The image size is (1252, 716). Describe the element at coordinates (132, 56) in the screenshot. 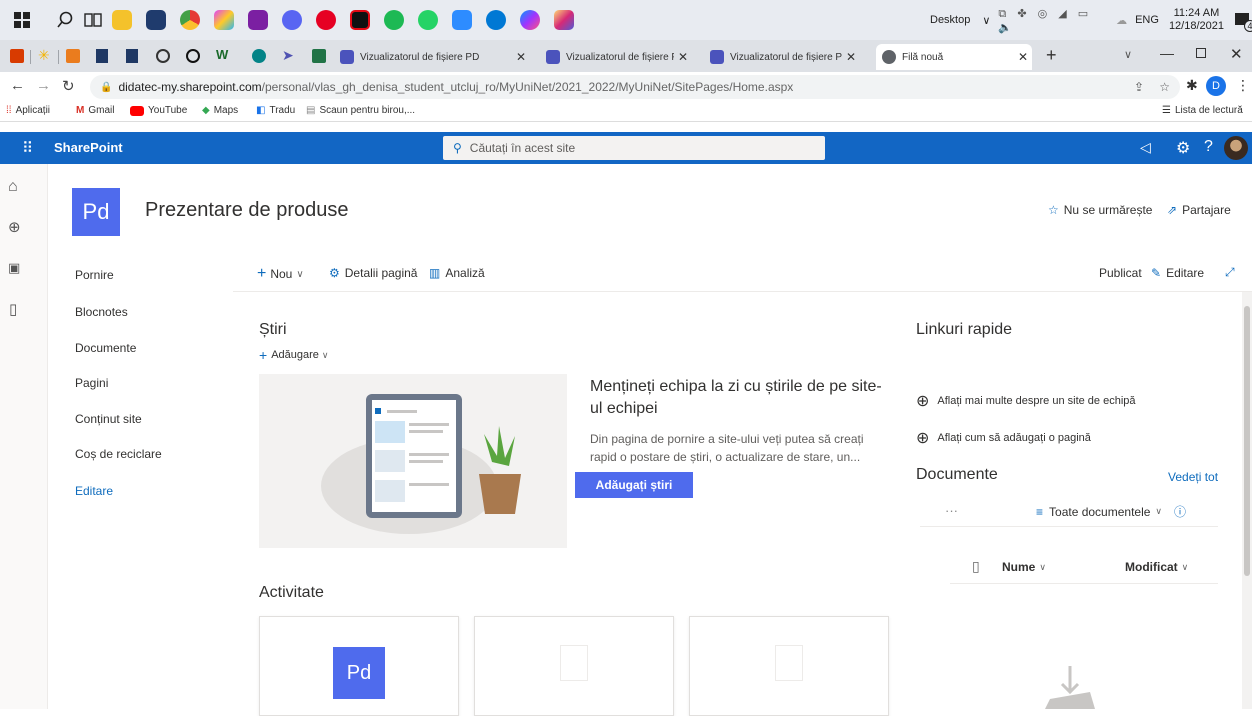

I see `pinned-tab-doc-icon` at that location.